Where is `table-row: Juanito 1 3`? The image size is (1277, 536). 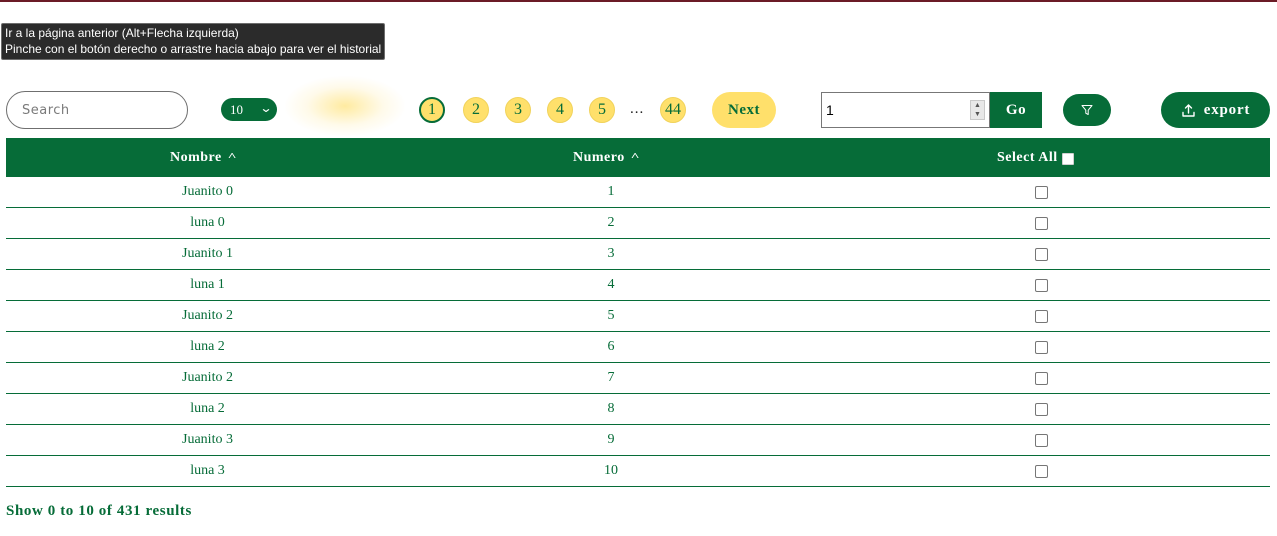 table-row: Juanito 1 3 is located at coordinates (638, 254).